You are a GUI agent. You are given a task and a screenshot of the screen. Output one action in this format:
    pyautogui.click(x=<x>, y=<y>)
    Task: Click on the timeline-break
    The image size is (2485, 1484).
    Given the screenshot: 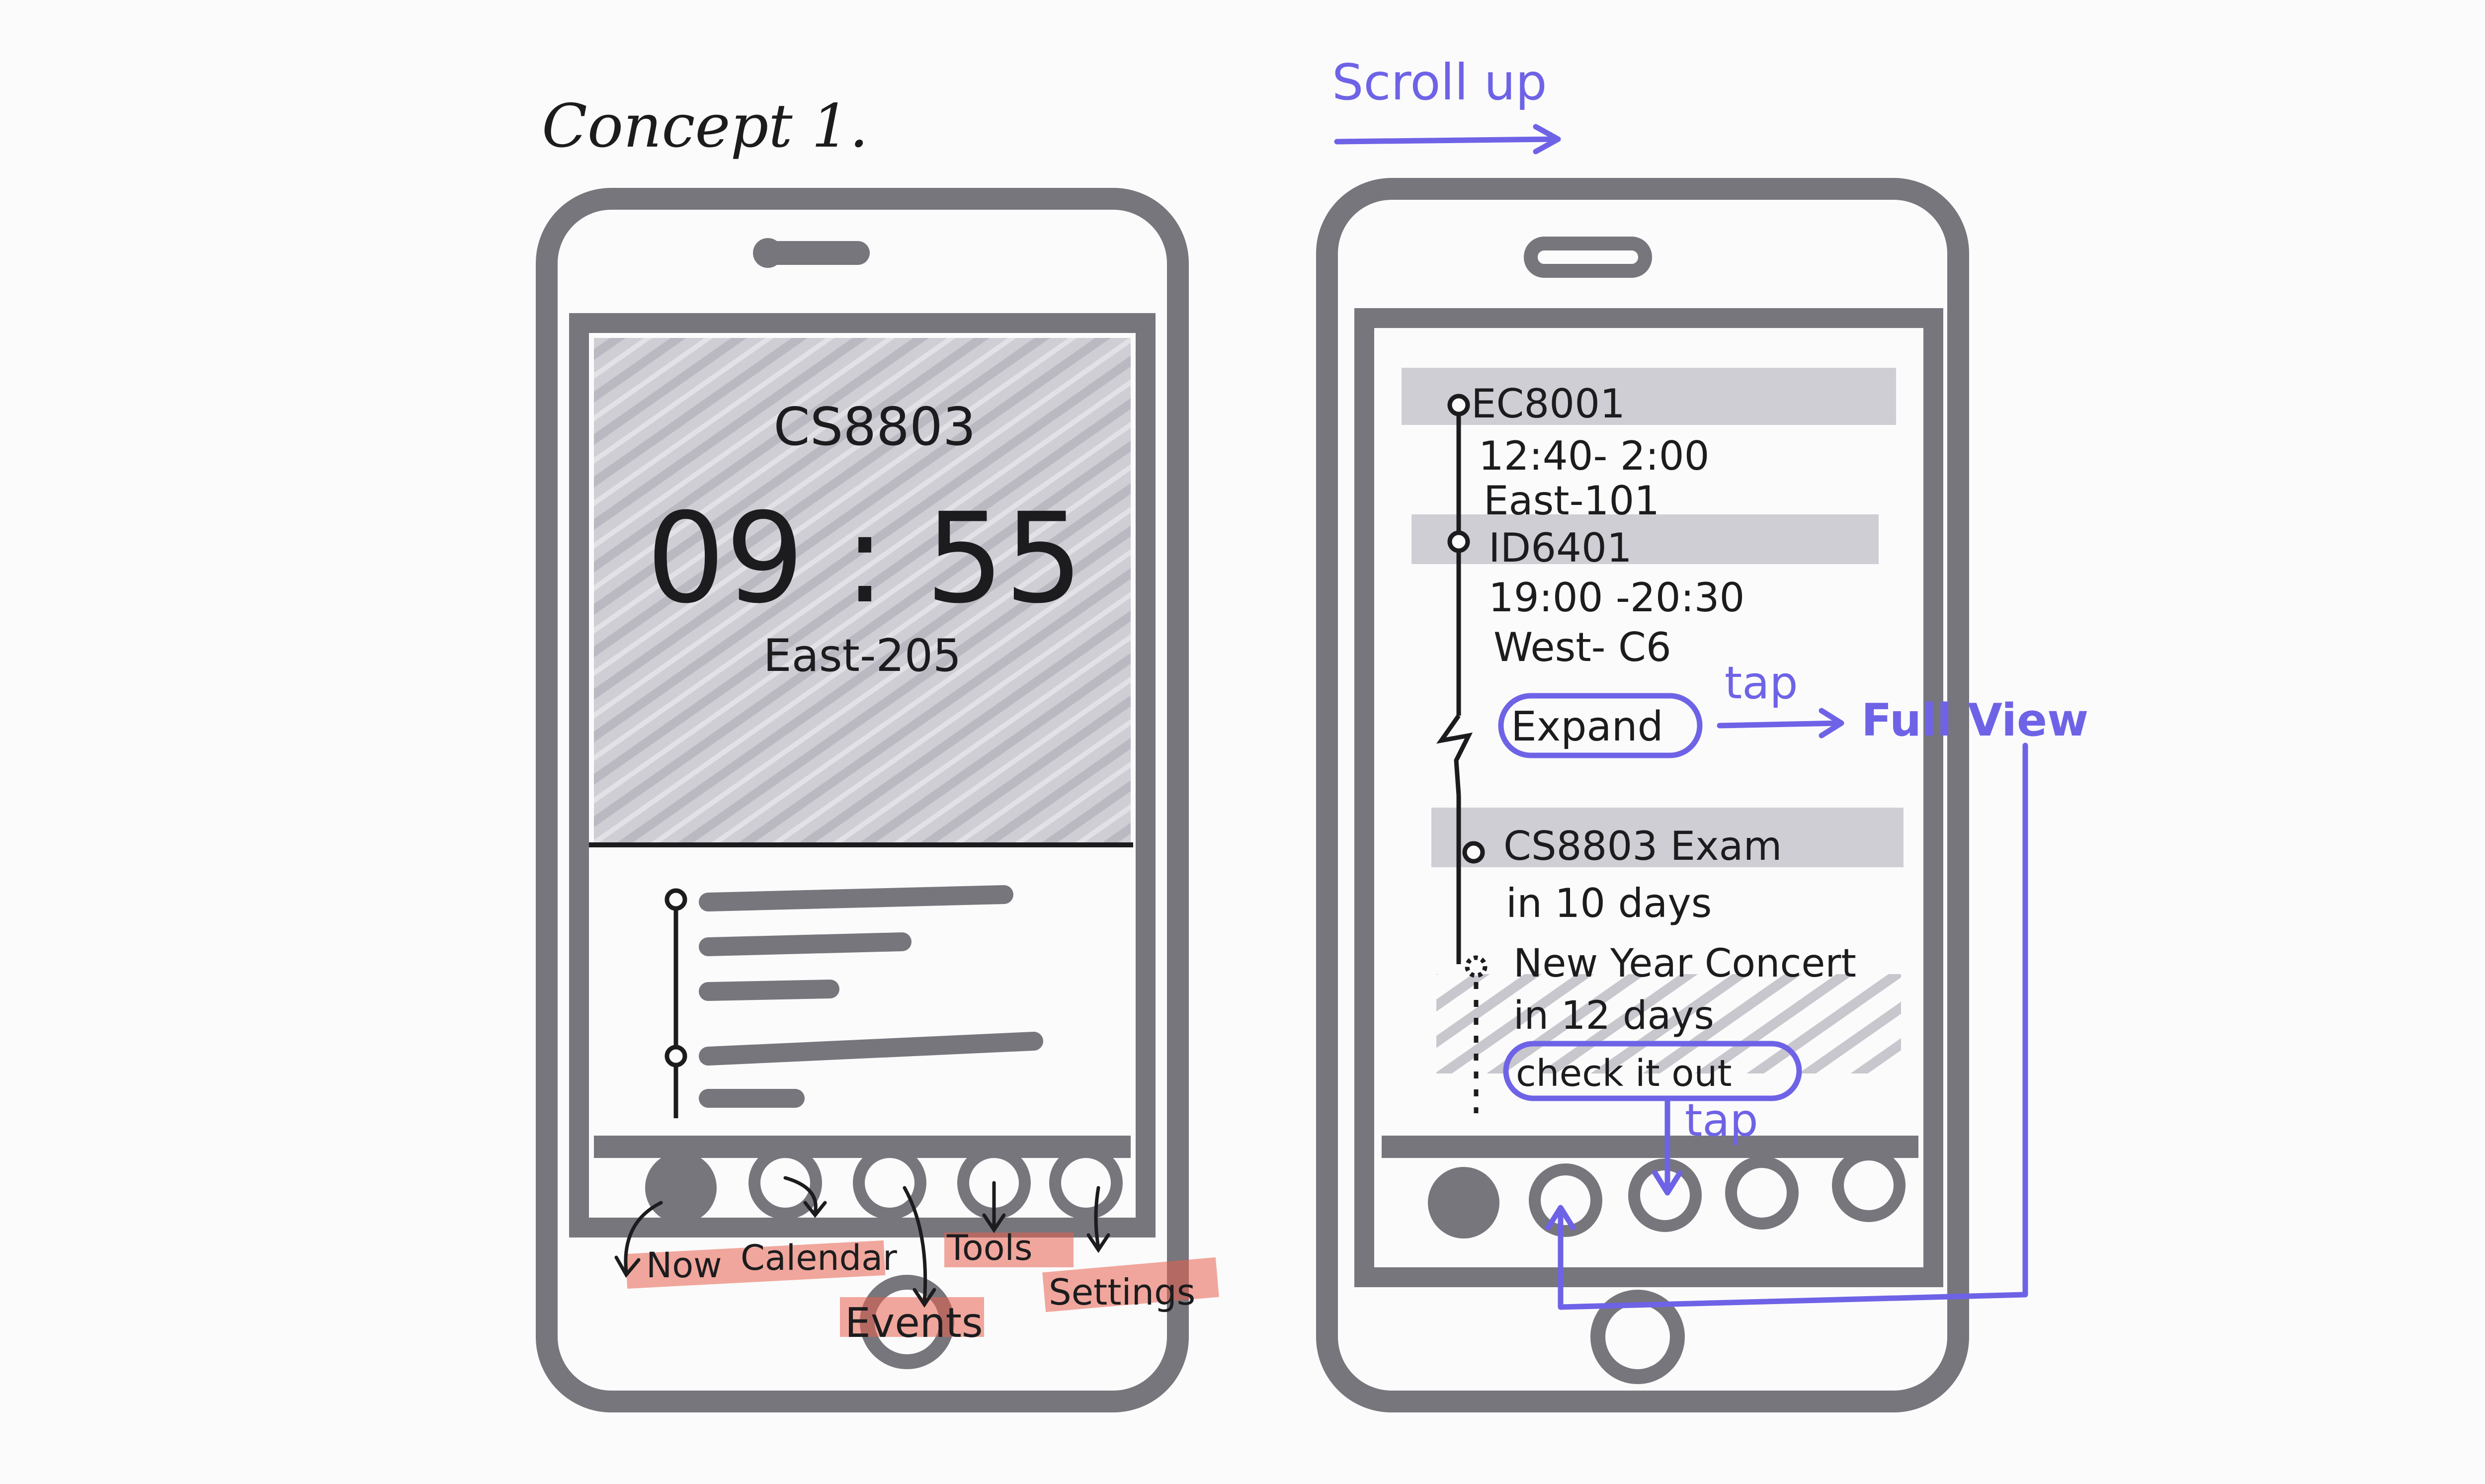 What is the action you would take?
    pyautogui.click(x=1454, y=755)
    